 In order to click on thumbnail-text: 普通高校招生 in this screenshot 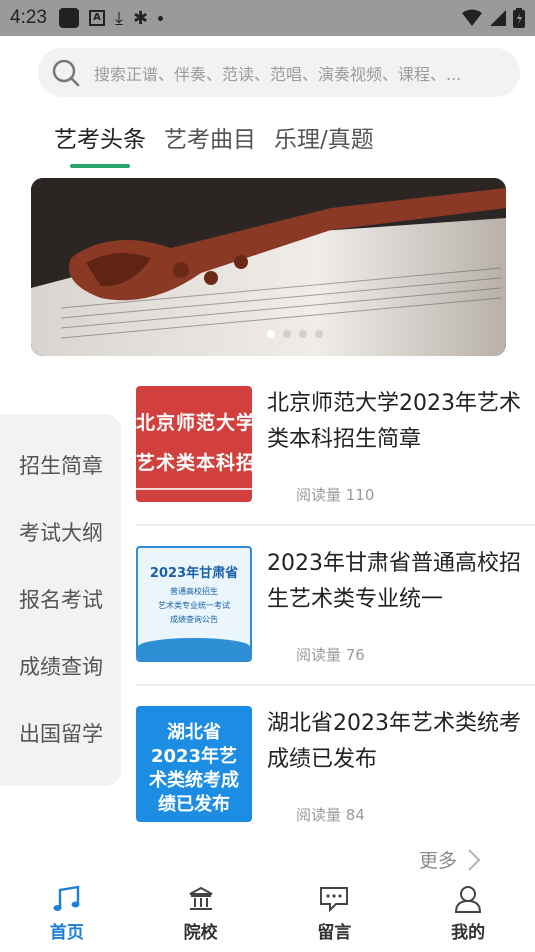, I will do `click(194, 591)`.